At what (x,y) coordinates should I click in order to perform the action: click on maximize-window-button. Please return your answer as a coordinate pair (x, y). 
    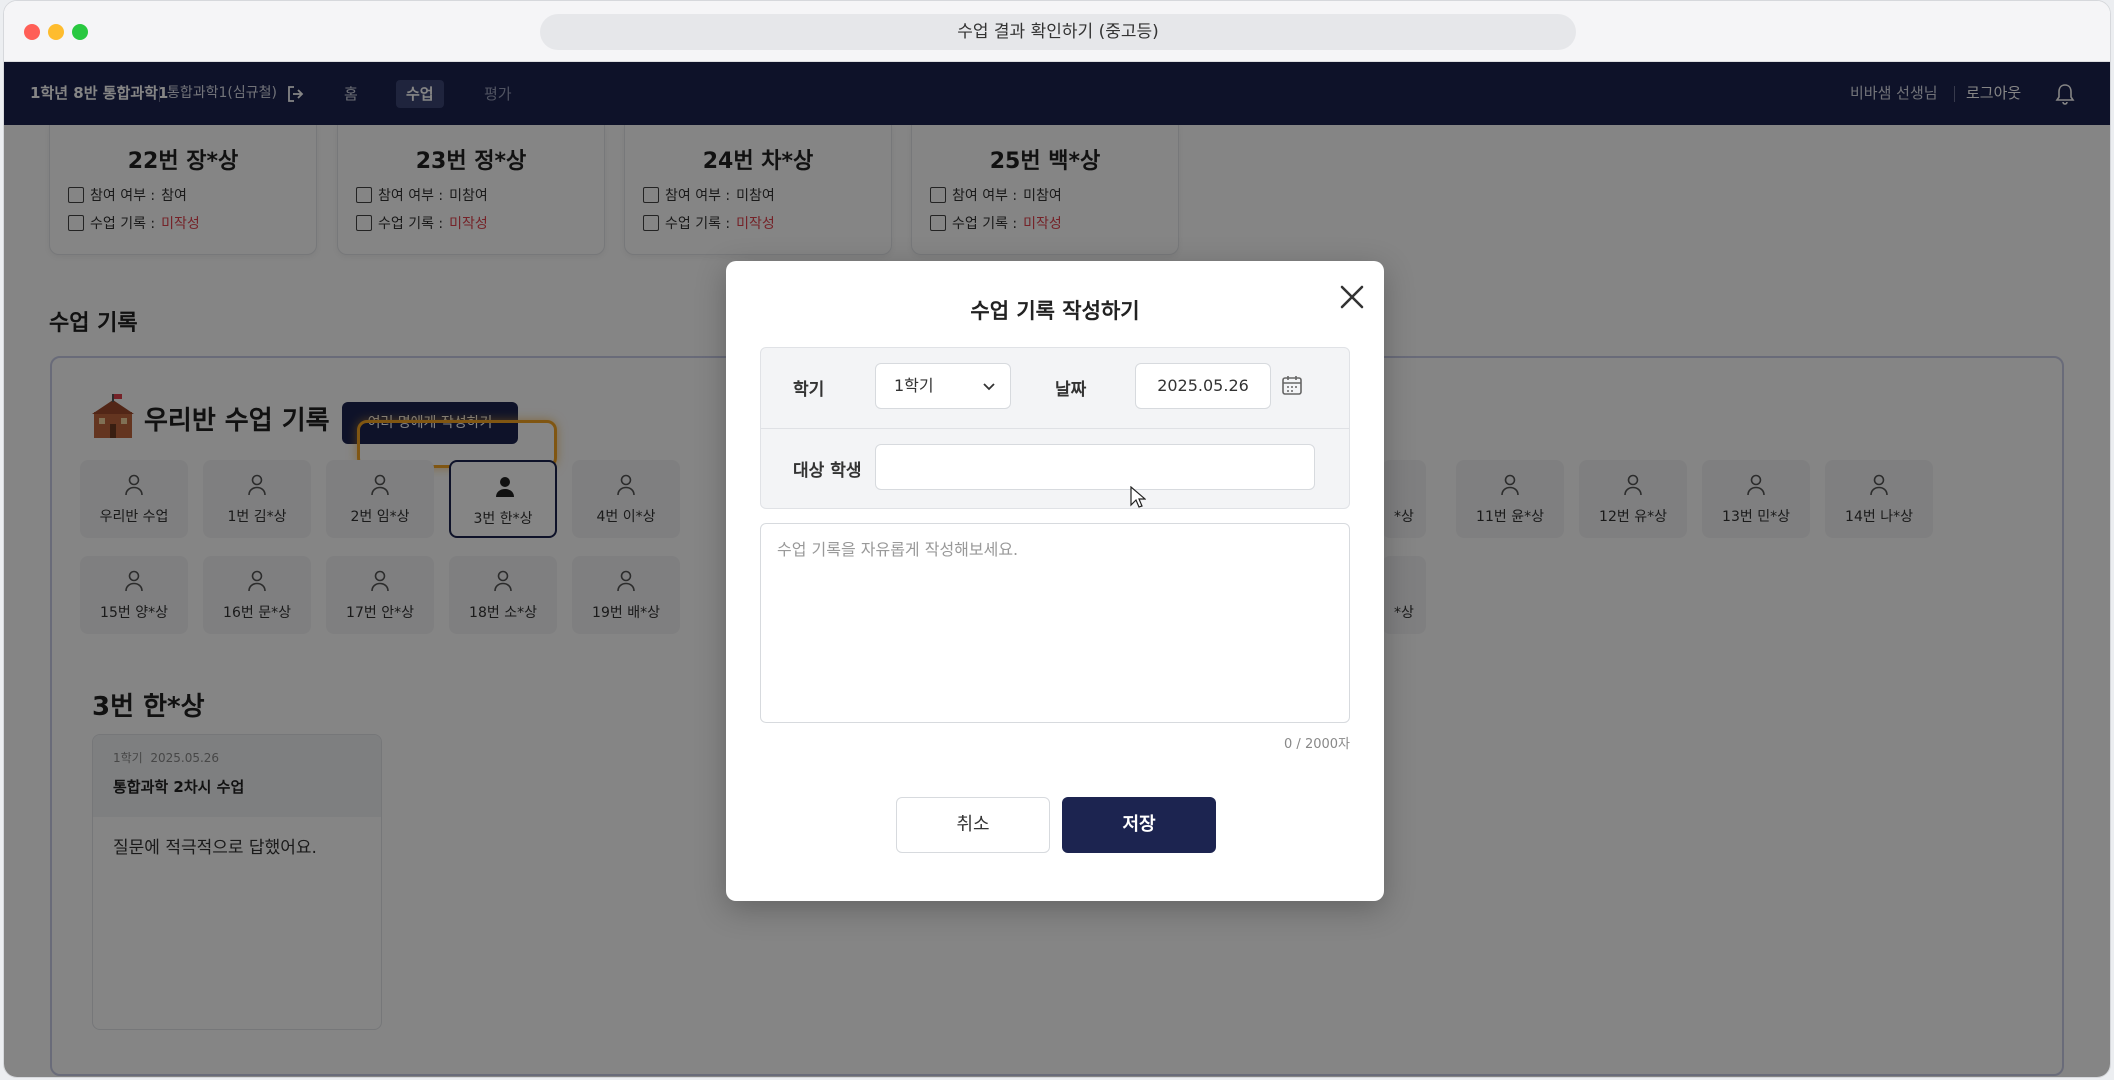
    Looking at the image, I should click on (80, 32).